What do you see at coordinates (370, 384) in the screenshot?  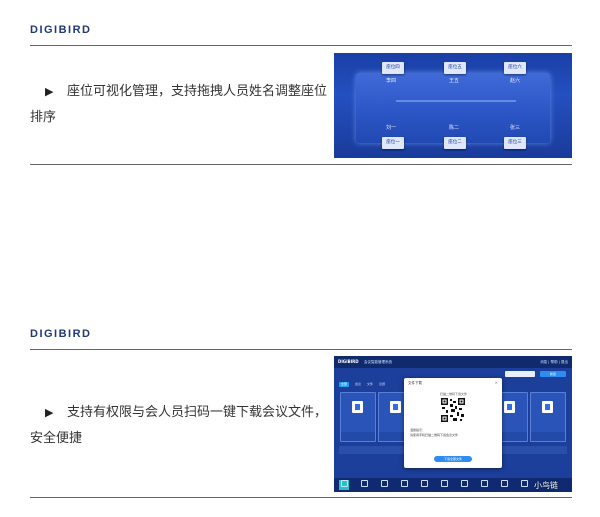 I see `tab-file: 文件` at bounding box center [370, 384].